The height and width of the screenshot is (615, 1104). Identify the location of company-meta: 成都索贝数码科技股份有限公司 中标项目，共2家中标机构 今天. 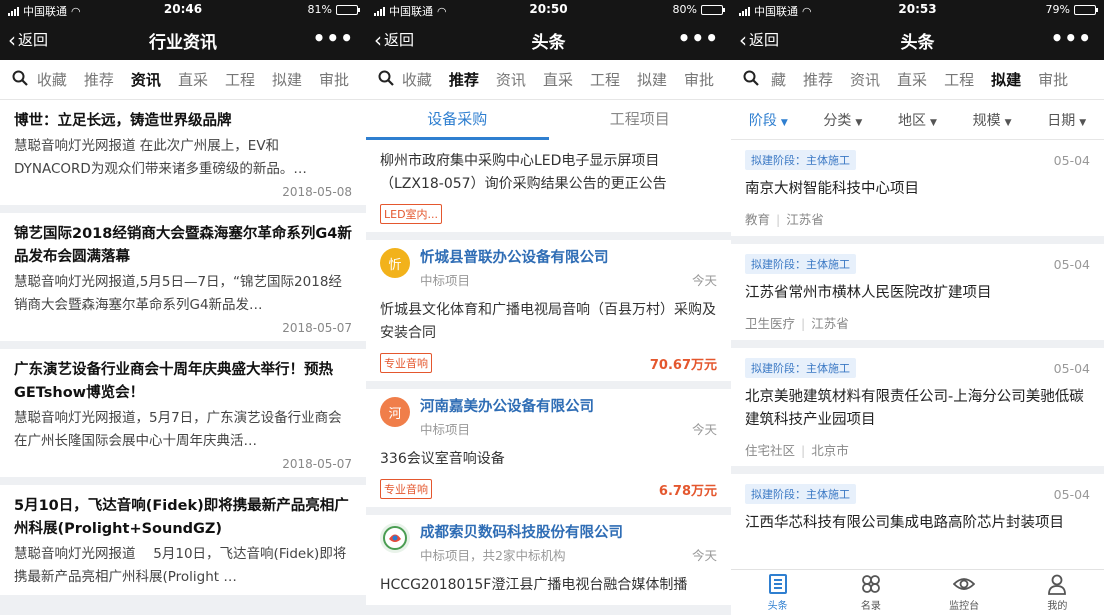
(568, 543).